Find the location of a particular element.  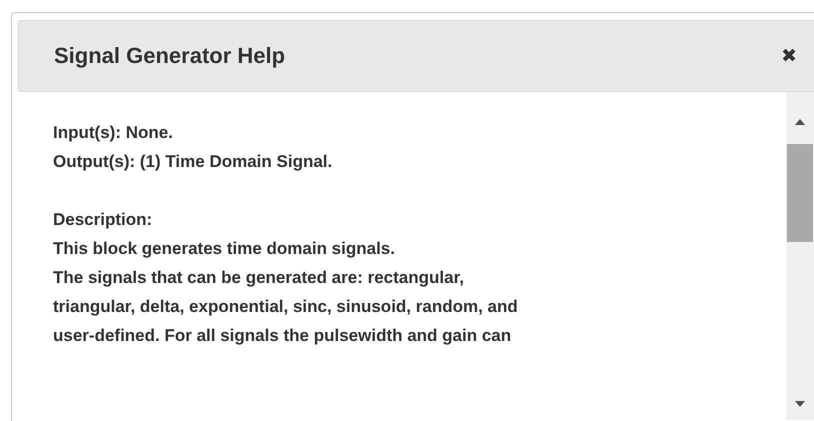

help-text-line: user-defined. For all signals the pulsewidth and gain can is located at coordinates (282, 336).